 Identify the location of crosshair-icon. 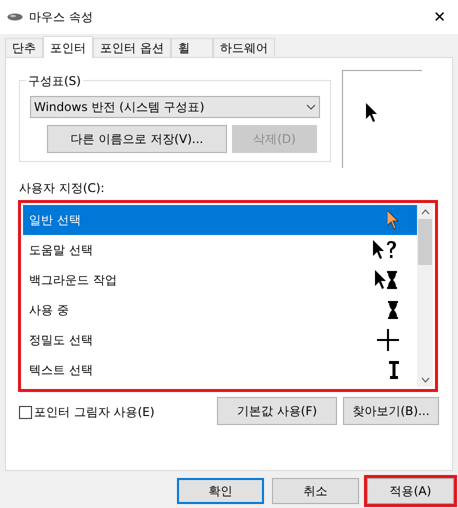
(388, 340).